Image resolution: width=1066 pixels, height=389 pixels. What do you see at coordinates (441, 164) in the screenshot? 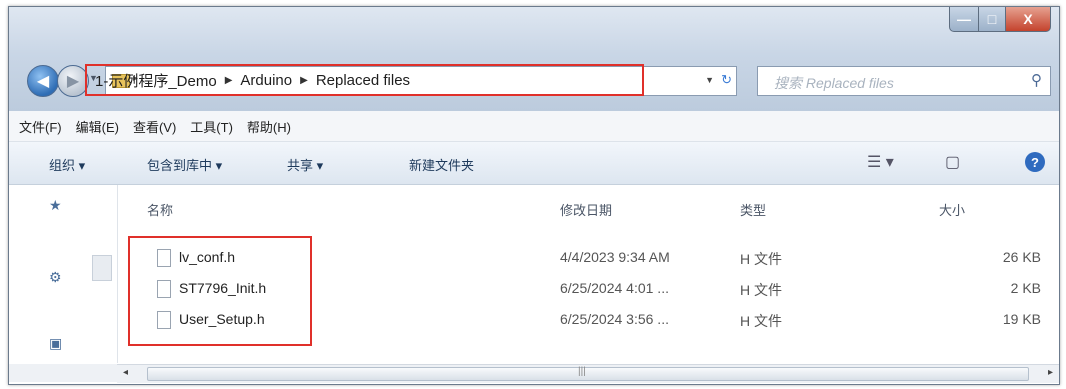
I see `new-folder-button: 新建文件夹` at bounding box center [441, 164].